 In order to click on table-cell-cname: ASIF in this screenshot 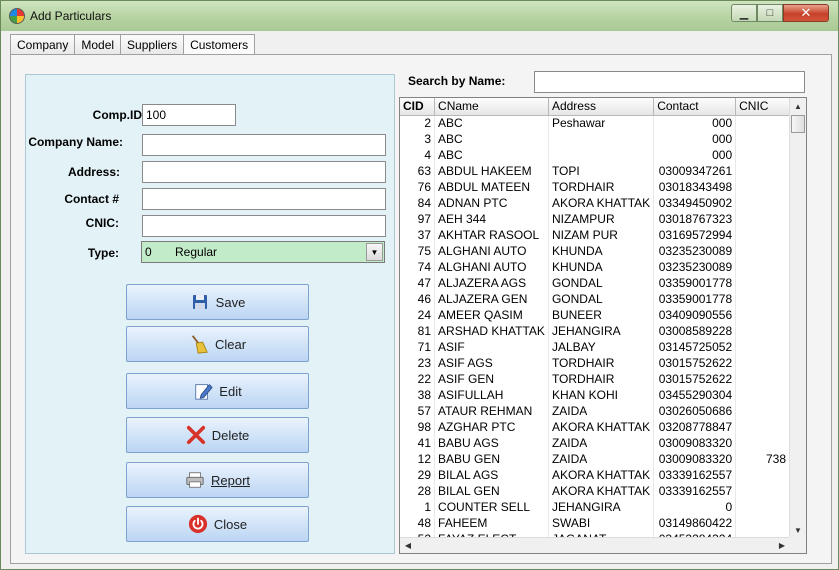, I will do `click(491, 347)`.